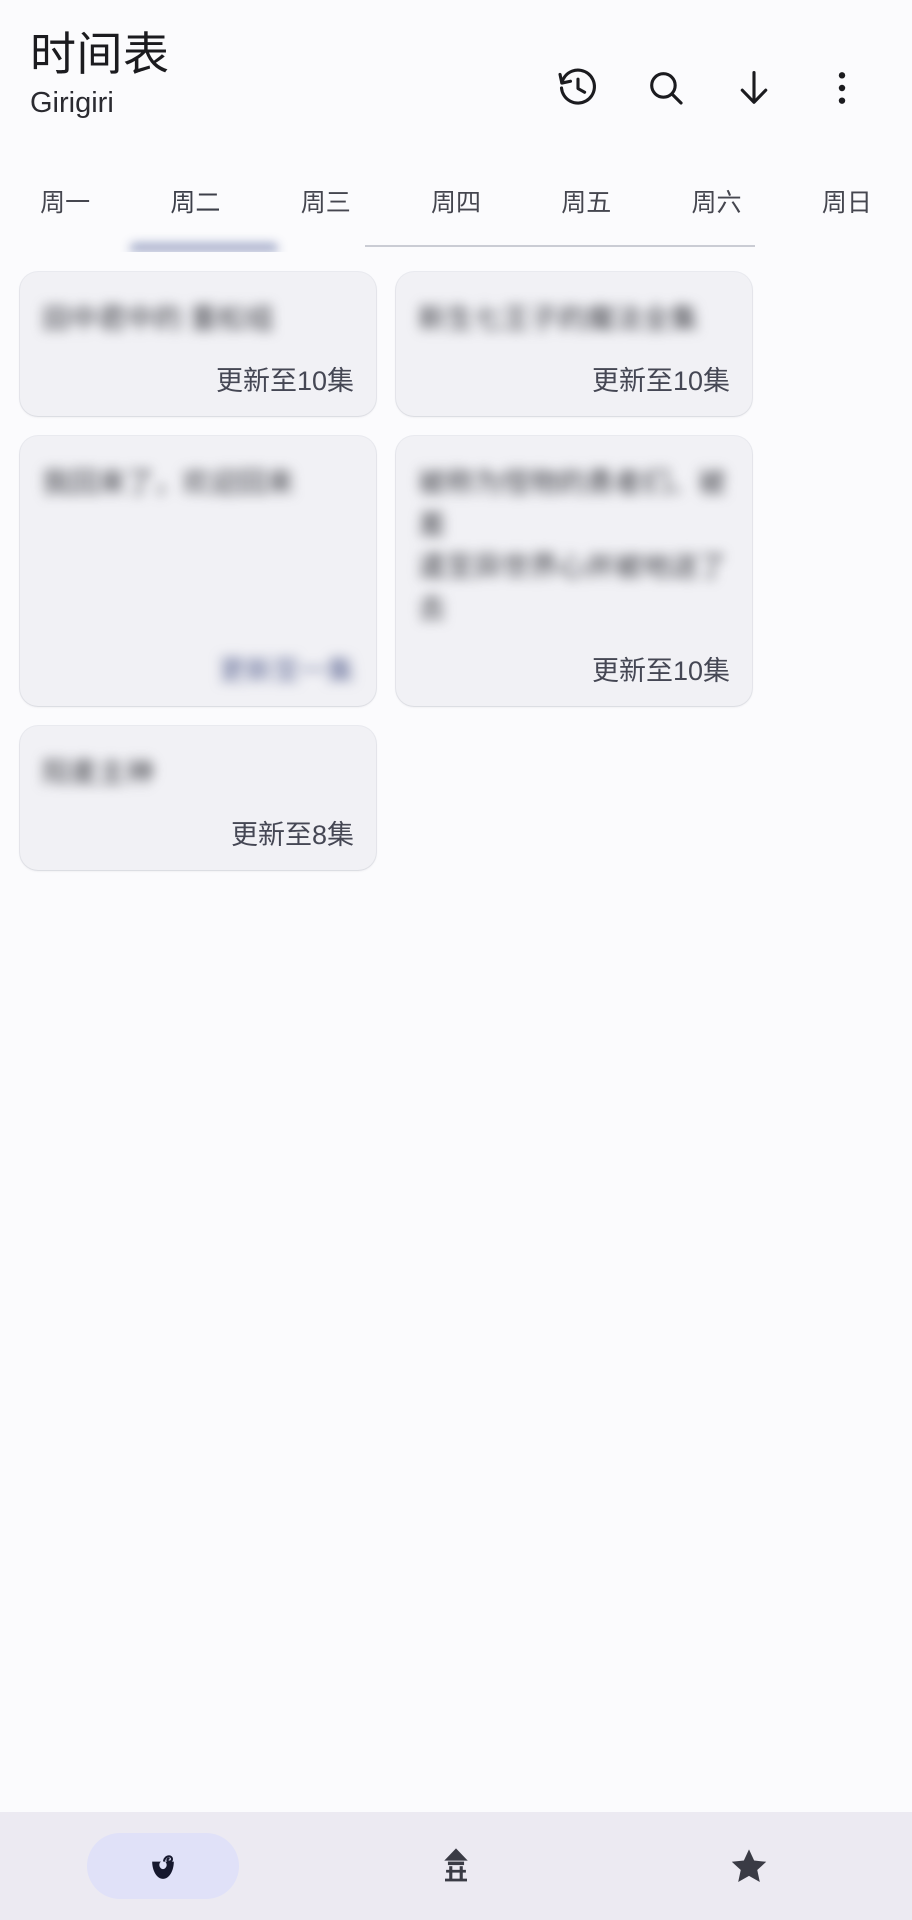 The height and width of the screenshot is (1920, 912). What do you see at coordinates (572, 545) in the screenshot?
I see `card-title: 被称为怪物的勇者们、被差 遣至异世界心并被地送了去` at bounding box center [572, 545].